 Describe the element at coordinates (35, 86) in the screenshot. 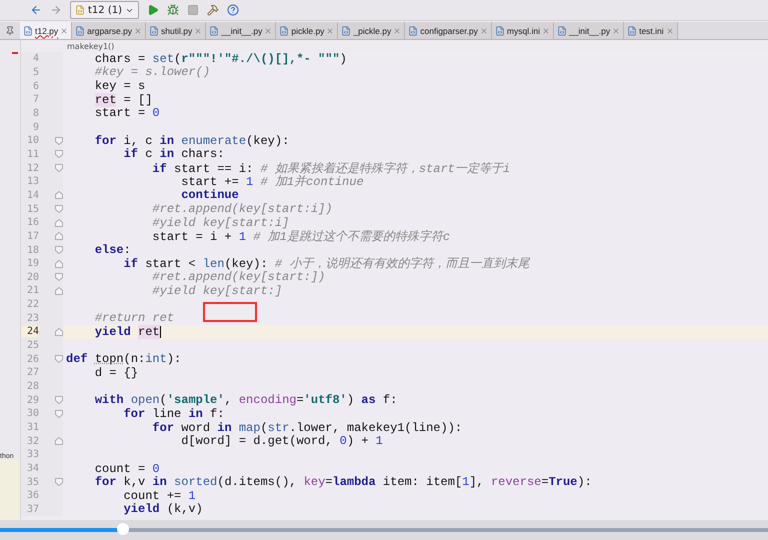

I see `line-number: 6` at that location.